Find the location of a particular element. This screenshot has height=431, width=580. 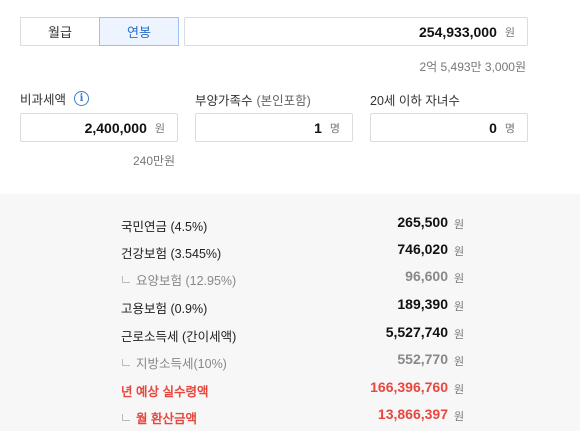

result-value: 189,390 is located at coordinates (422, 304).